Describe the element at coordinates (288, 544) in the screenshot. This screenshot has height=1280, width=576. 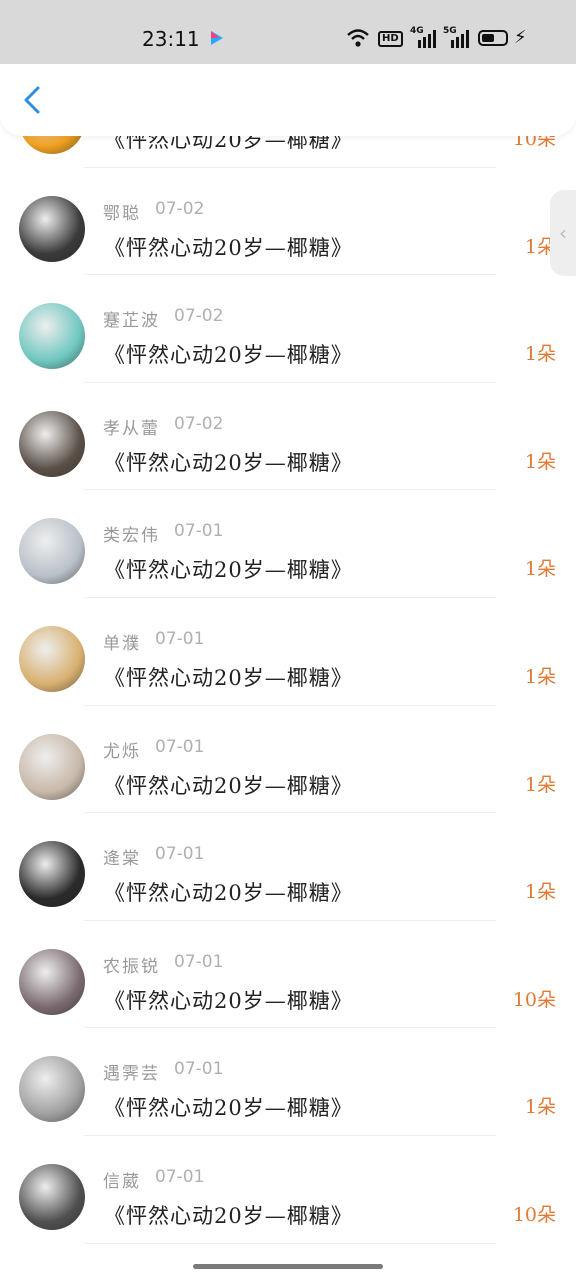
I see `list-item: 类宏伟 07-01 《怦然心动20岁—椰糖》 1朵` at that location.